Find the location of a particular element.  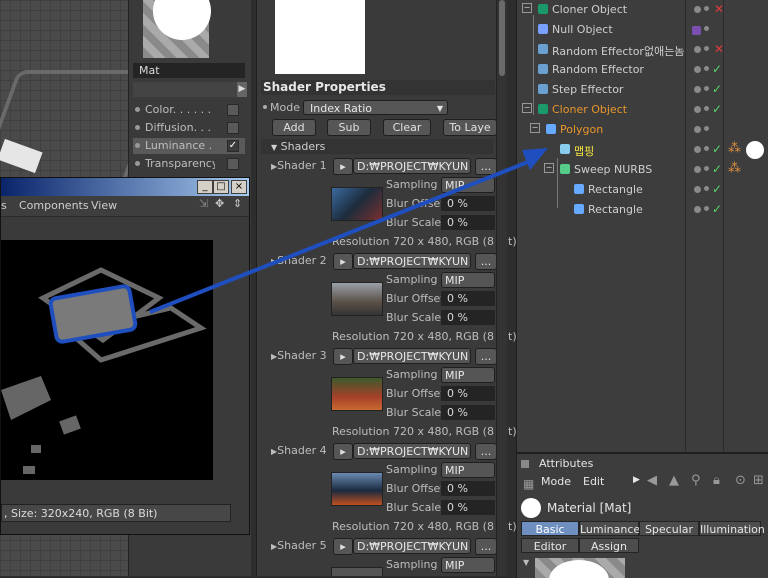

object-row: Step Effector ✓ is located at coordinates (642, 90).